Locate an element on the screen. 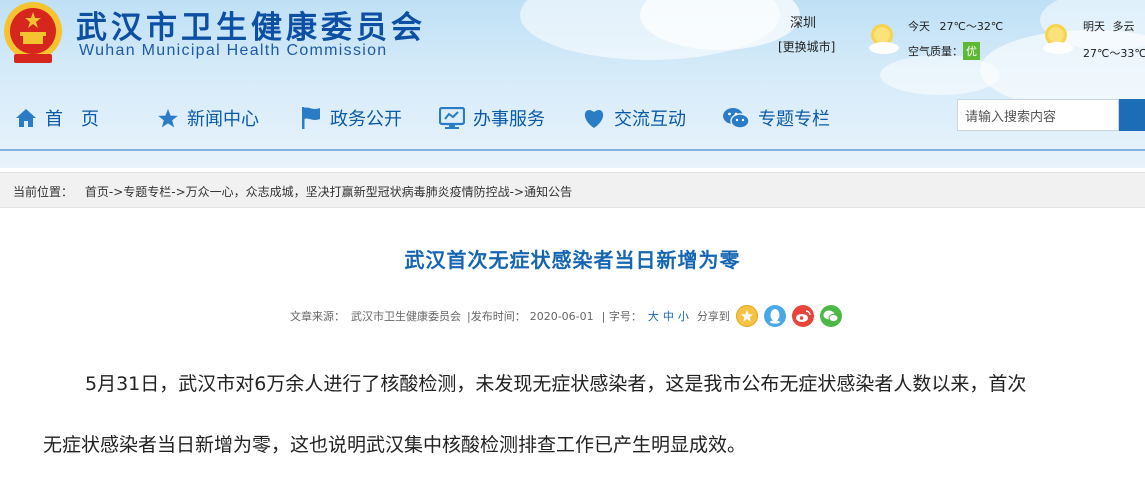  tomorrow-condition: 多云 is located at coordinates (1123, 26).